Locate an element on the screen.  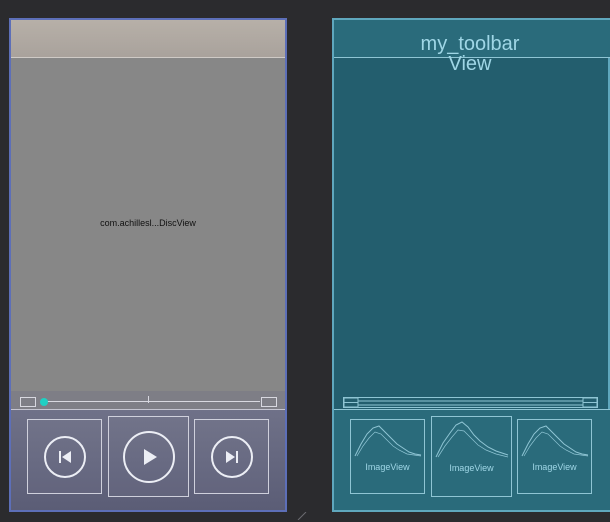
toolbar-preview is located at coordinates (148, 39).